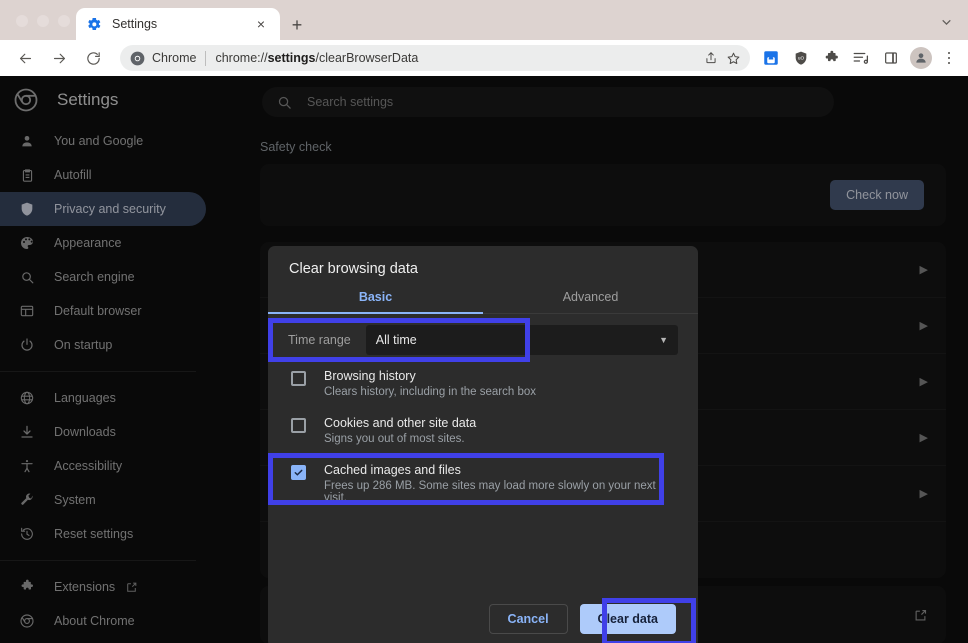 The width and height of the screenshot is (968, 643). Describe the element at coordinates (370, 376) in the screenshot. I see `option-title: Browsing history` at that location.